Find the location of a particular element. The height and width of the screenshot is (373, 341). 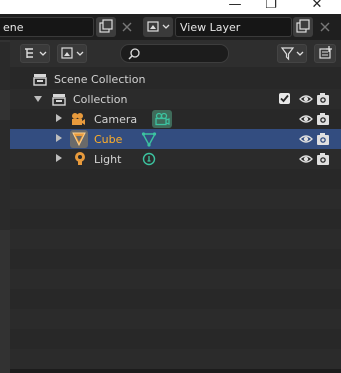

tree-row-collection: Collection is located at coordinates (175, 99).